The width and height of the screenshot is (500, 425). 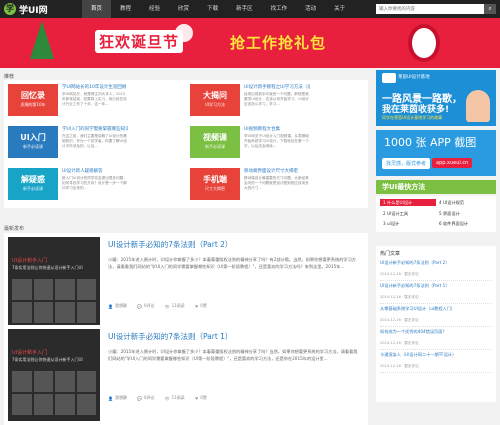 What do you see at coordinates (408, 213) in the screenshot?
I see `category-item: 2 UI设计工具` at bounding box center [408, 213].